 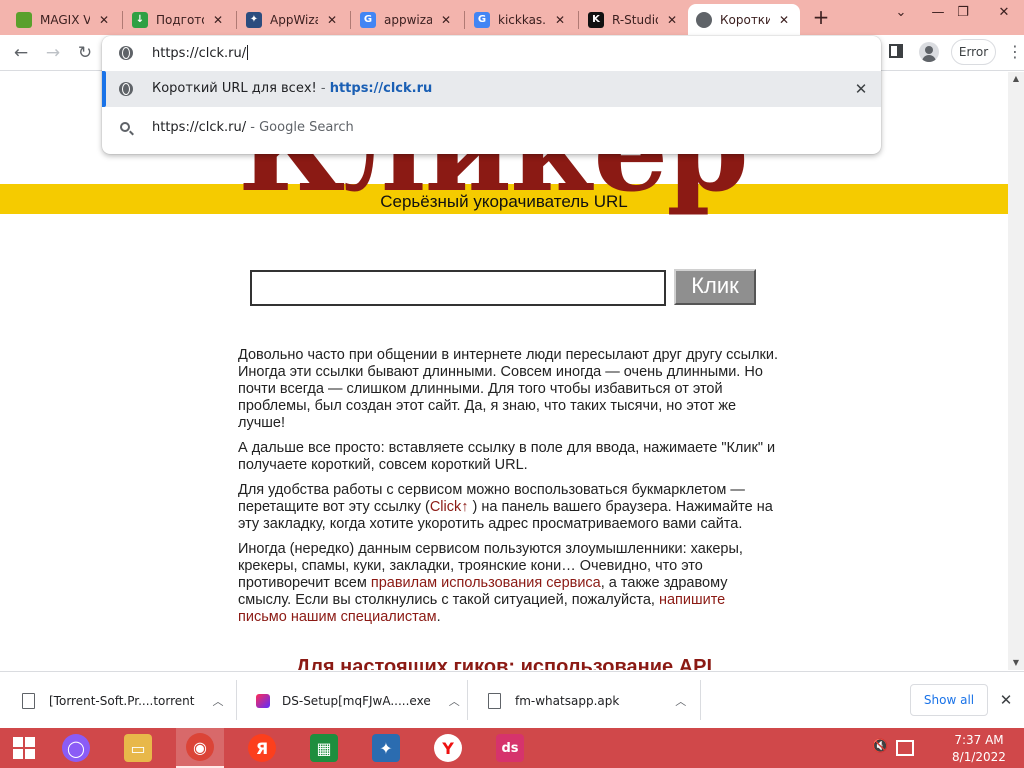 I want to click on alice-icon: ◯, so click(x=76, y=748).